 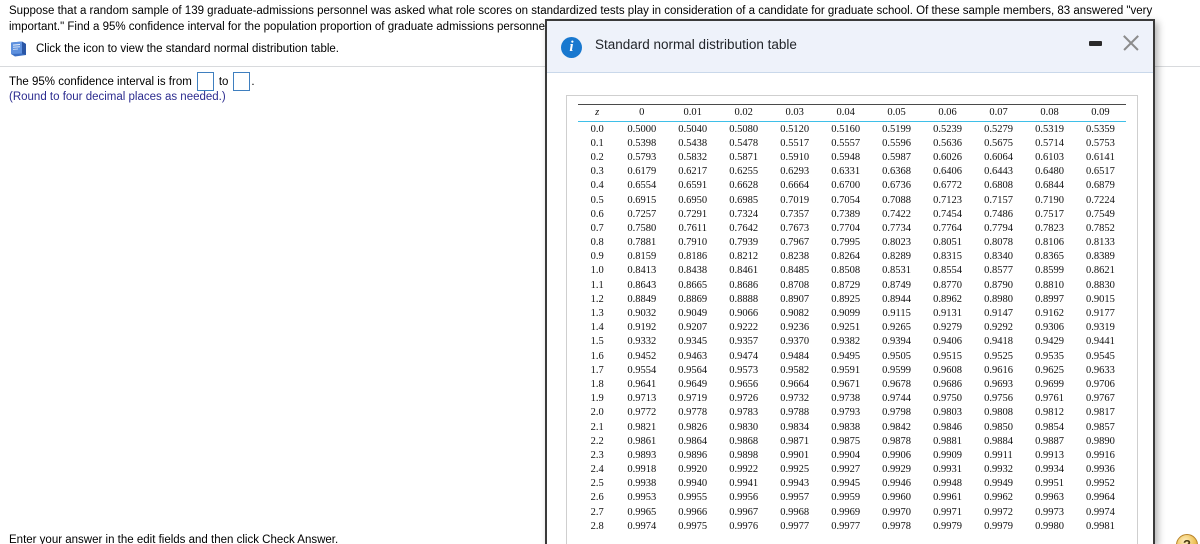 What do you see at coordinates (1095, 43) in the screenshot?
I see `minimize-icon` at bounding box center [1095, 43].